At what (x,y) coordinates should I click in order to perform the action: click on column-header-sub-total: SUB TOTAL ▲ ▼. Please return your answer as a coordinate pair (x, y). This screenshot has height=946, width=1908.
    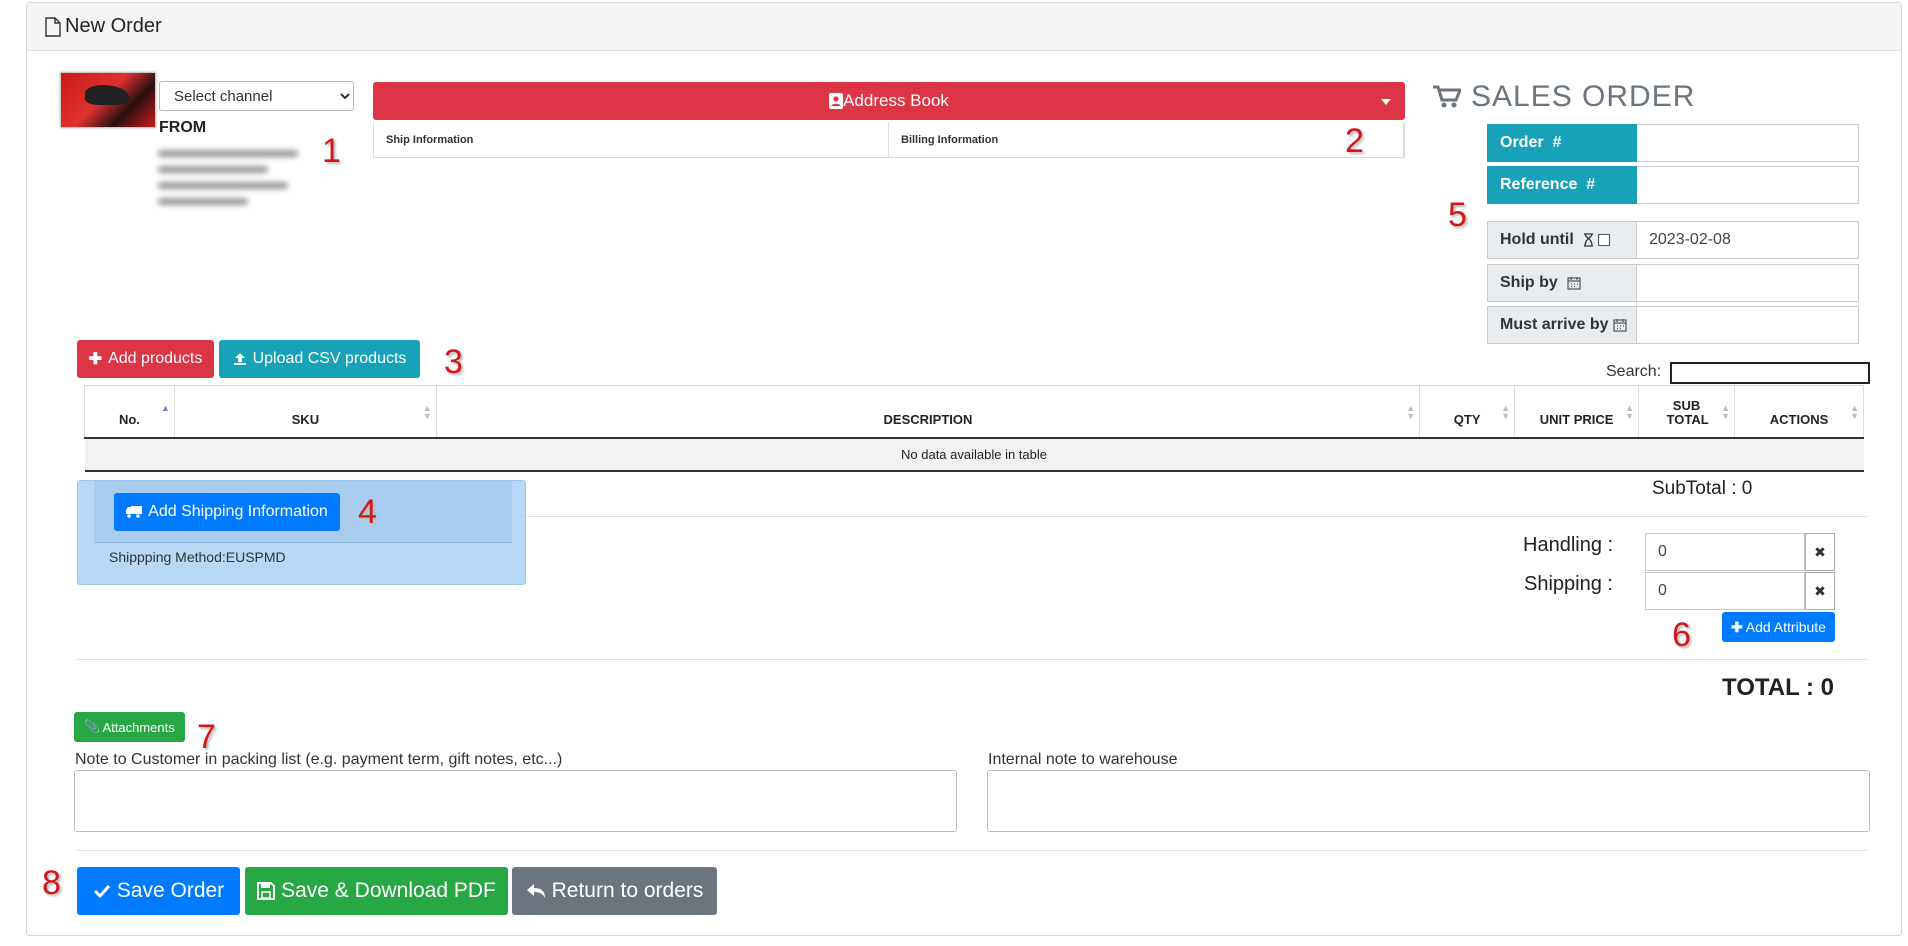
    Looking at the image, I should click on (1687, 412).